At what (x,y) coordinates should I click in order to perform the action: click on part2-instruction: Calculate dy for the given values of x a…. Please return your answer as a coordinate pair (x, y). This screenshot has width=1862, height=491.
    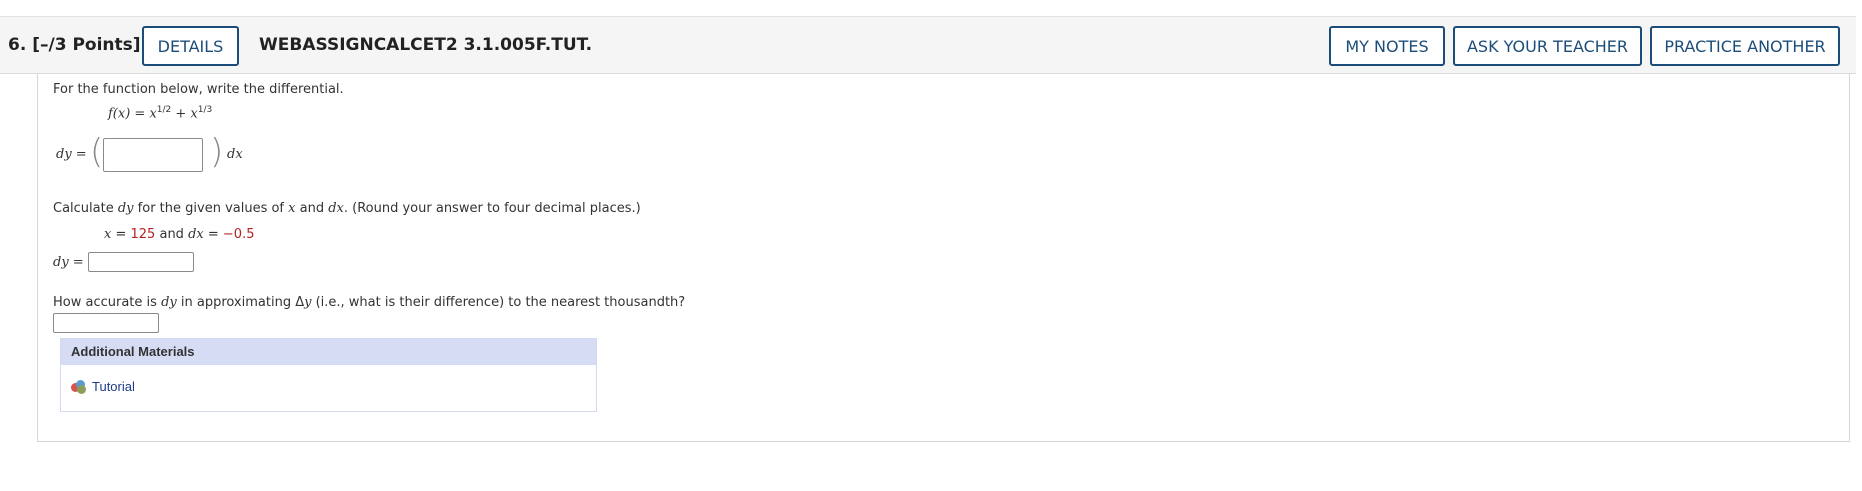
    Looking at the image, I should click on (347, 208).